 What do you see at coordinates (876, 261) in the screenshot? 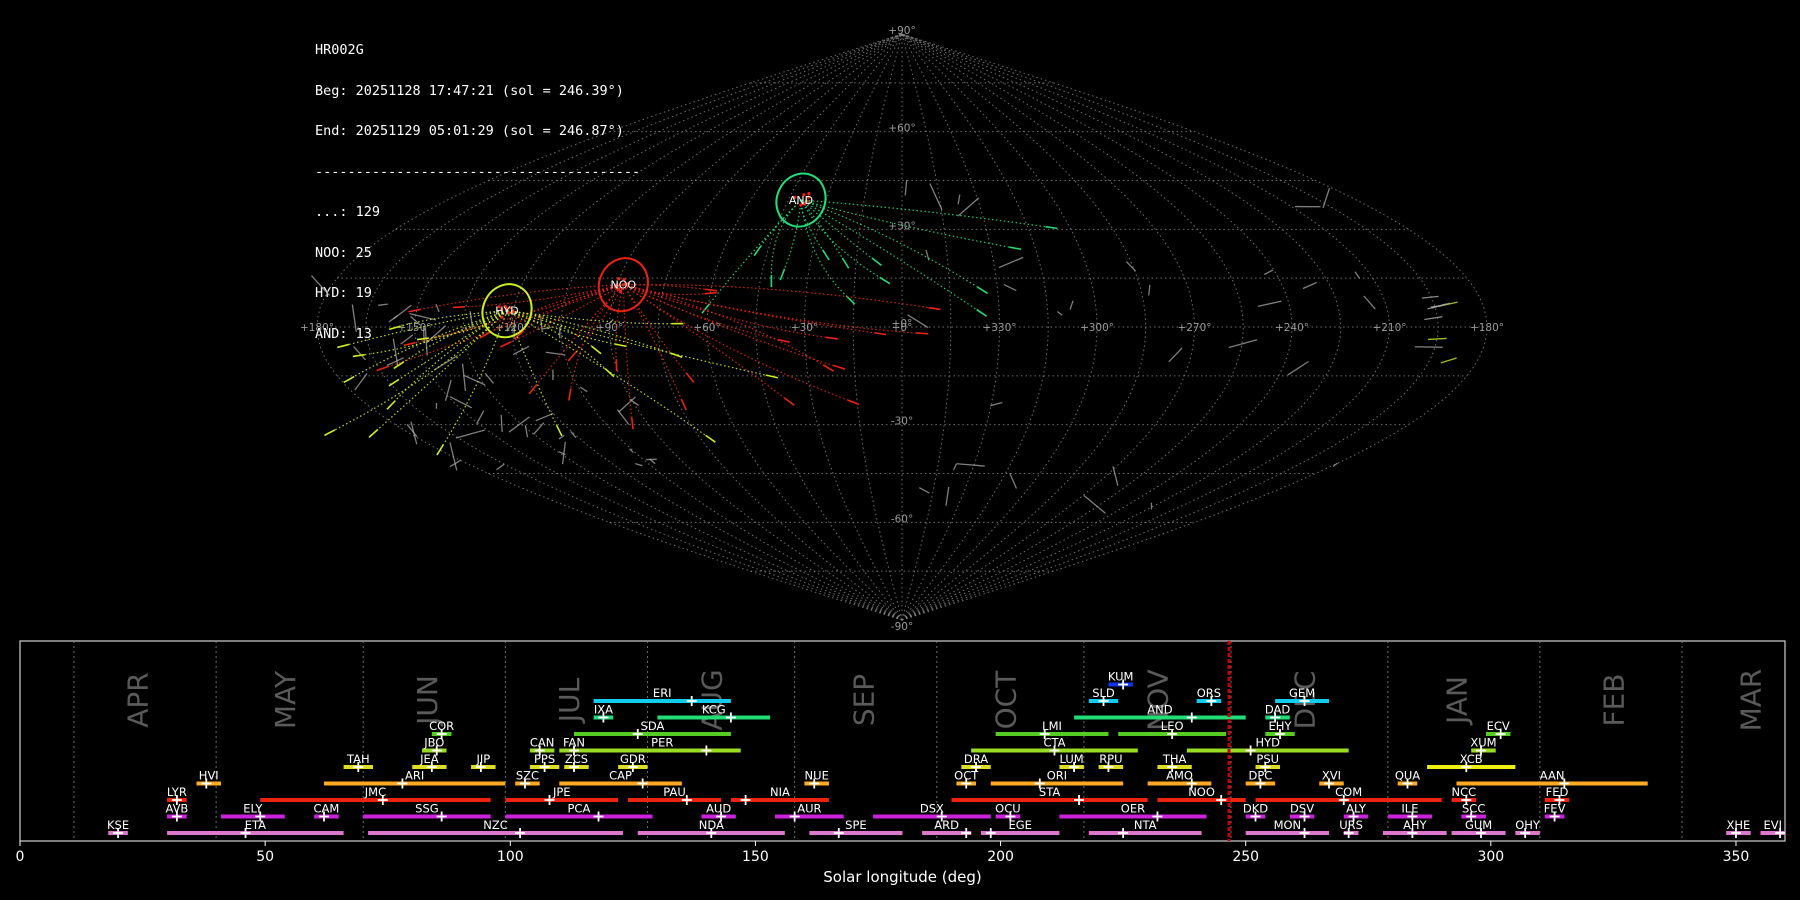
I see `shower-meteor-and` at bounding box center [876, 261].